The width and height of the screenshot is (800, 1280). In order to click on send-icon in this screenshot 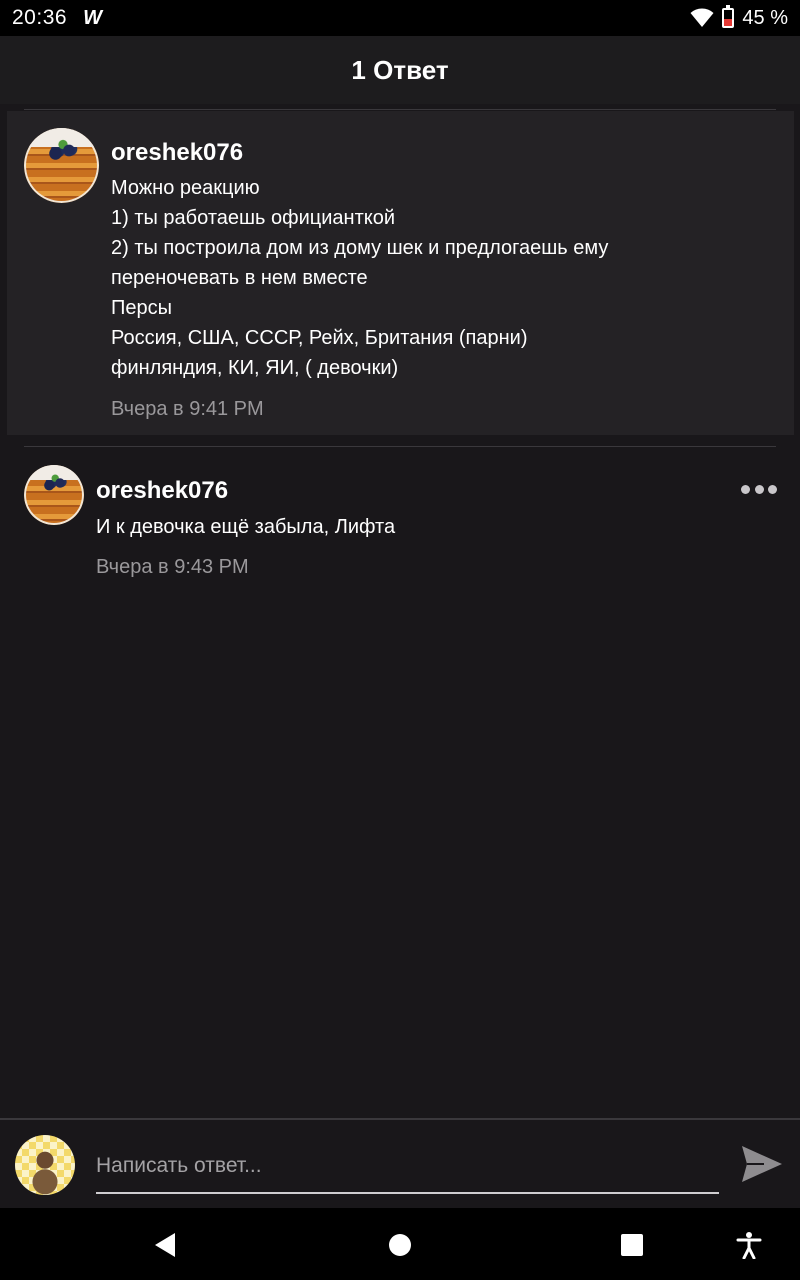, I will do `click(762, 1164)`.